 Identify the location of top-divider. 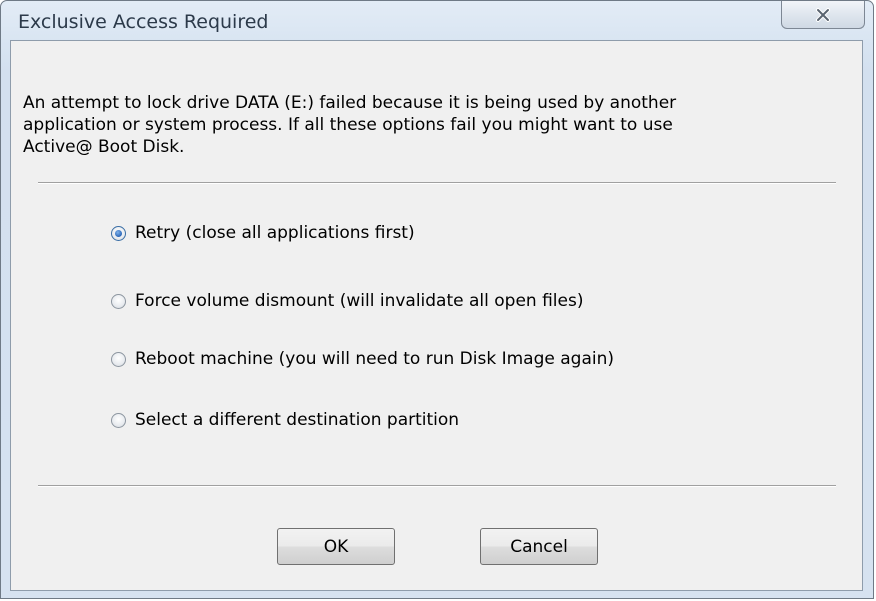
(437, 183).